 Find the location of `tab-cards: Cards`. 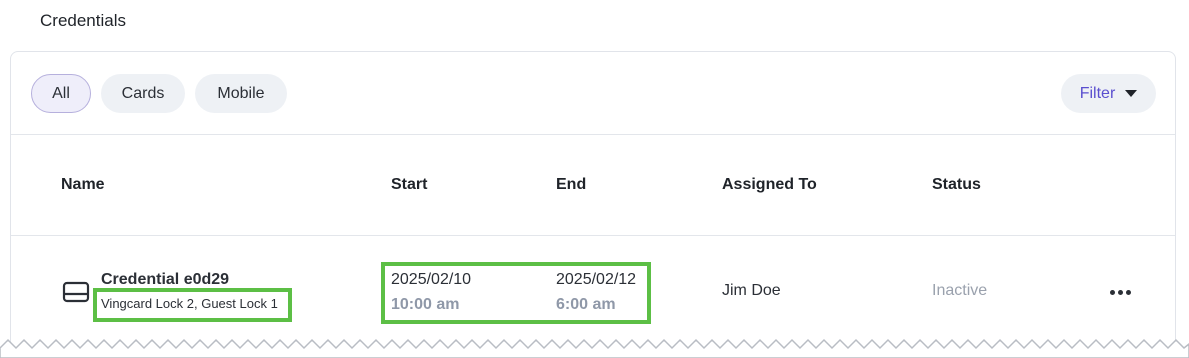

tab-cards: Cards is located at coordinates (143, 93).